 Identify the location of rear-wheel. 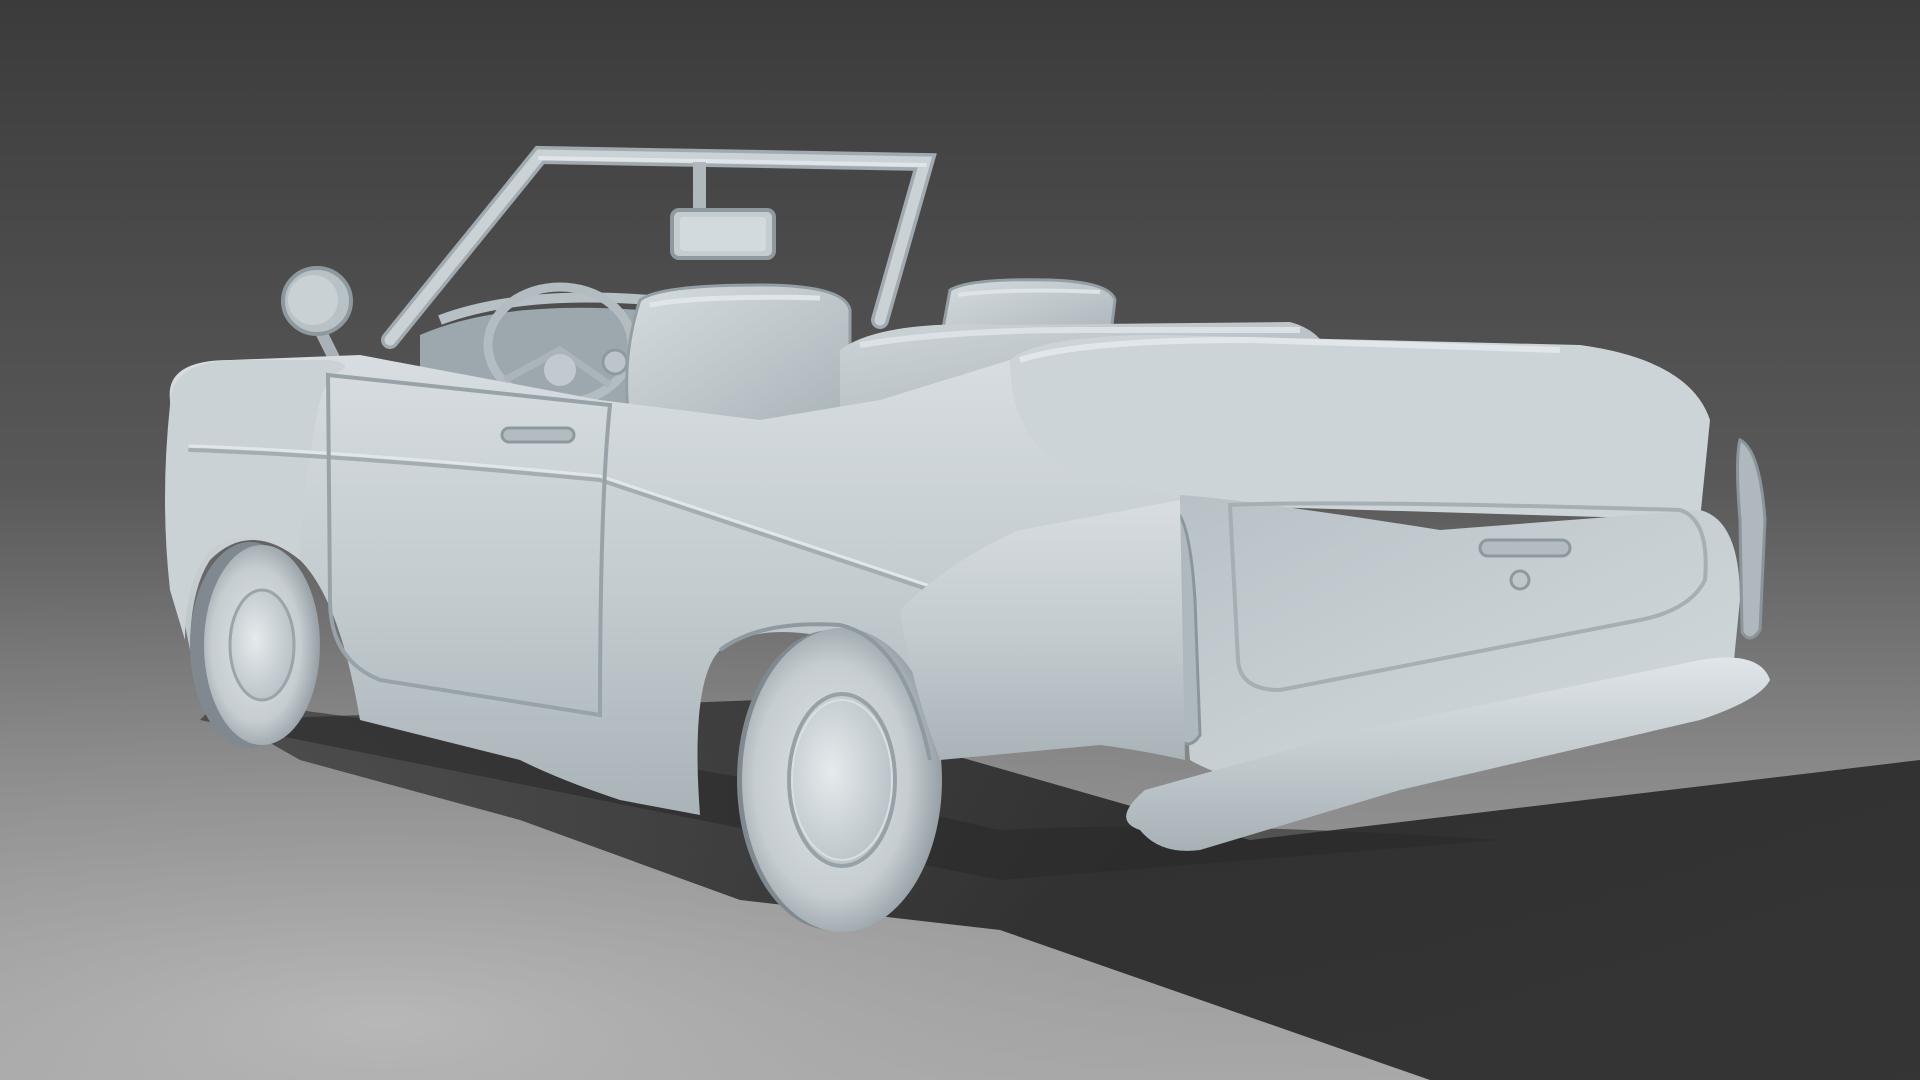
(839, 780).